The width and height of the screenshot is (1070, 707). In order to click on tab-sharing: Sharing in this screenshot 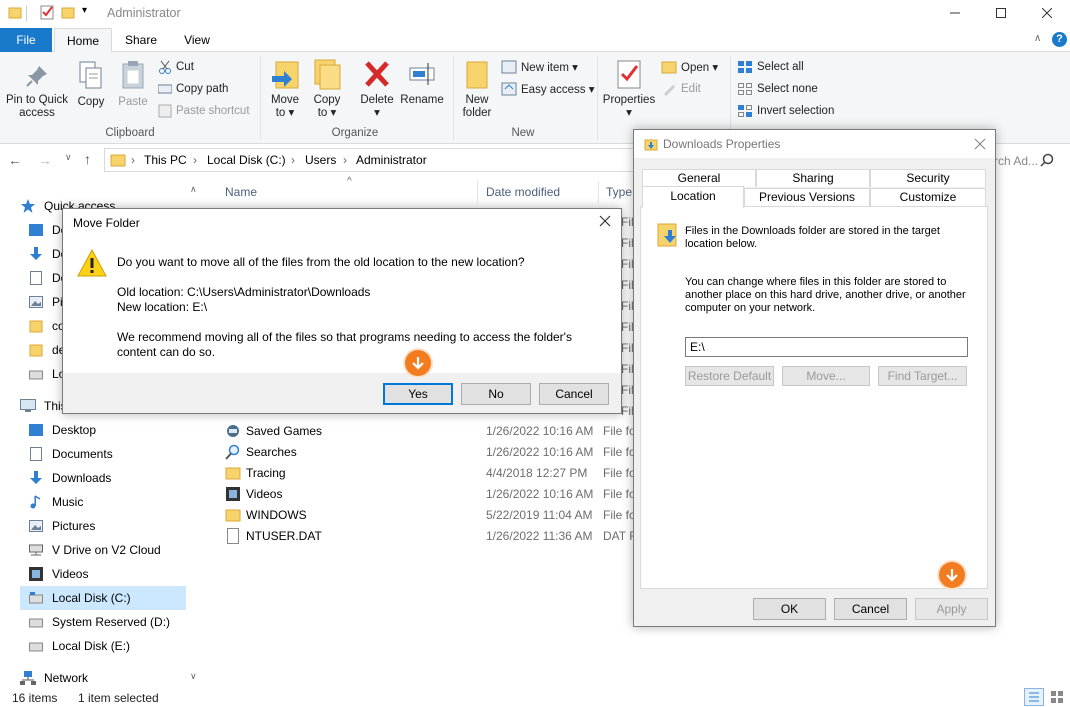, I will do `click(813, 178)`.